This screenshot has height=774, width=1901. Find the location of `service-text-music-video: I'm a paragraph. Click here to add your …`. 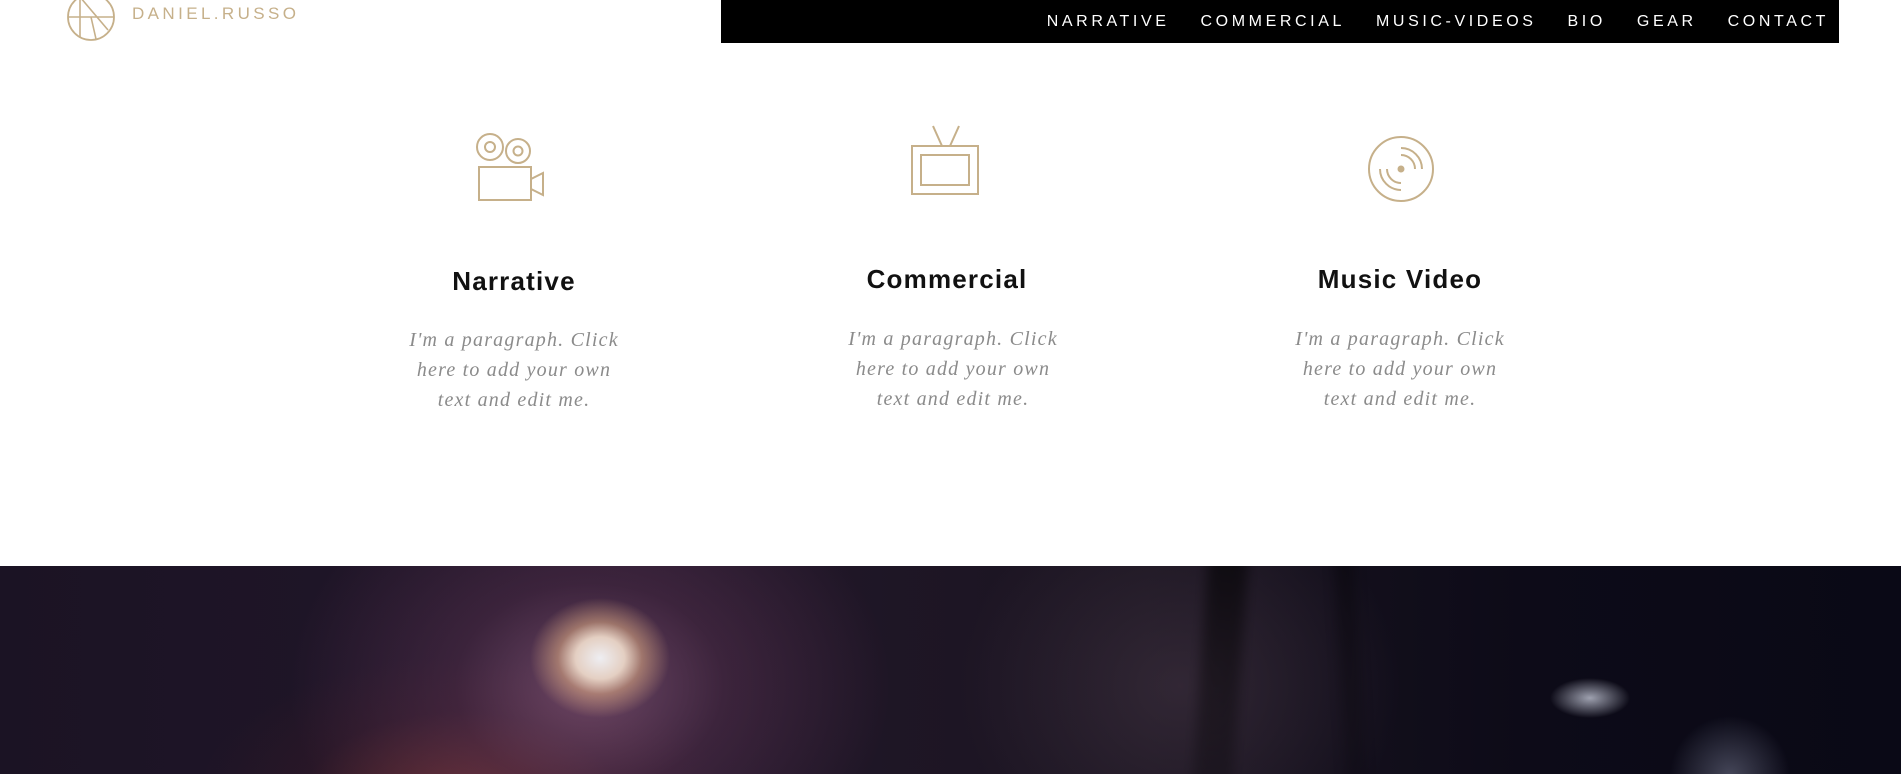

service-text-music-video: I'm a paragraph. Click here to add your … is located at coordinates (1400, 369).